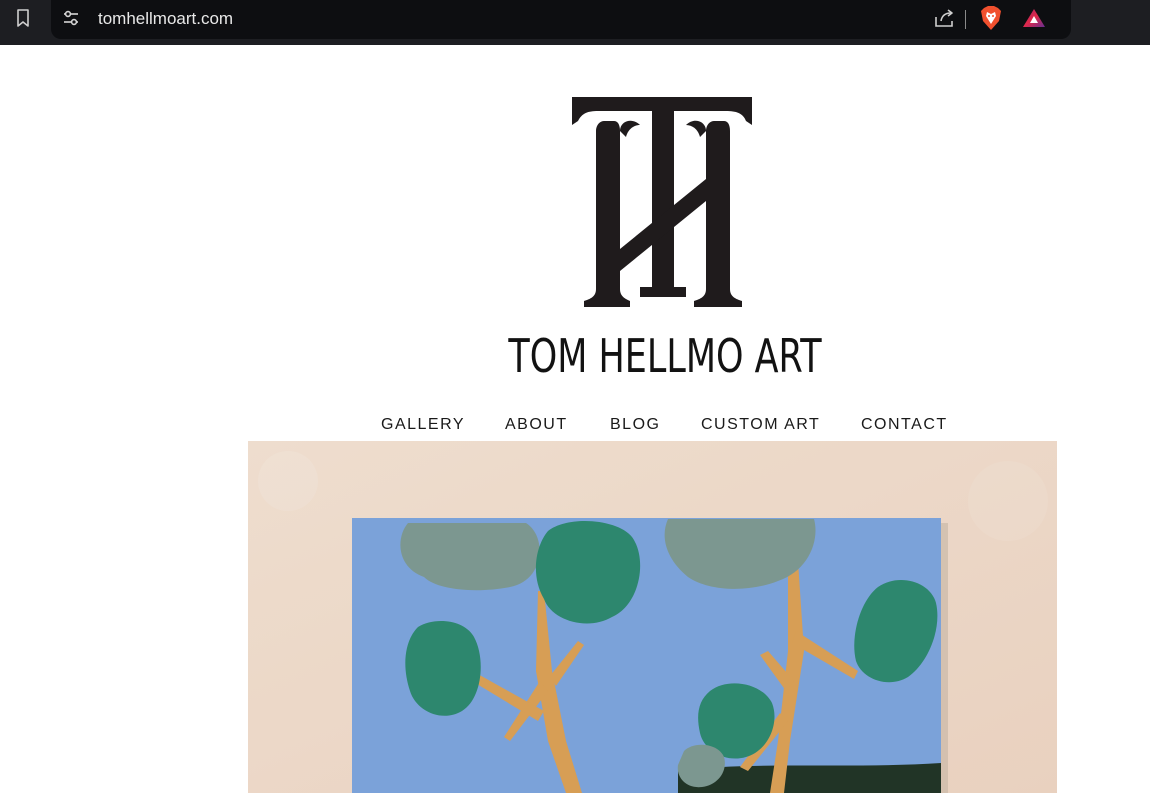  Describe the element at coordinates (663, 204) in the screenshot. I see `th-monogram-logo` at that location.